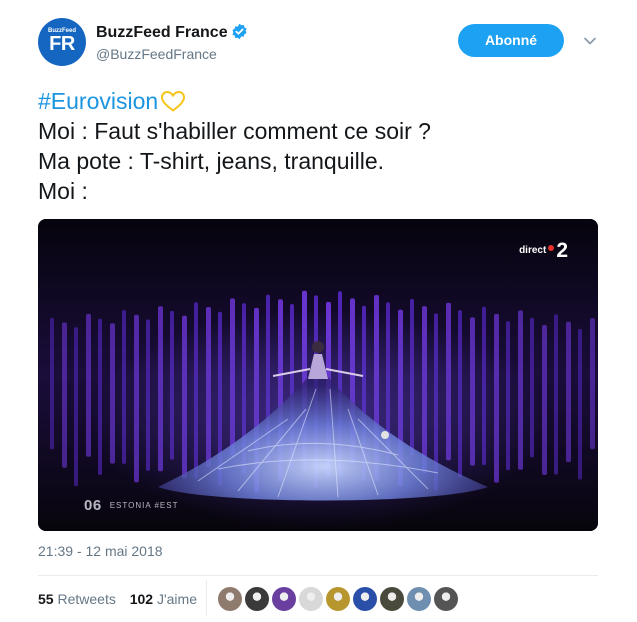 The width and height of the screenshot is (637, 622). Describe the element at coordinates (63, 191) in the screenshot. I see `tweet-line-3: Moi :` at that location.